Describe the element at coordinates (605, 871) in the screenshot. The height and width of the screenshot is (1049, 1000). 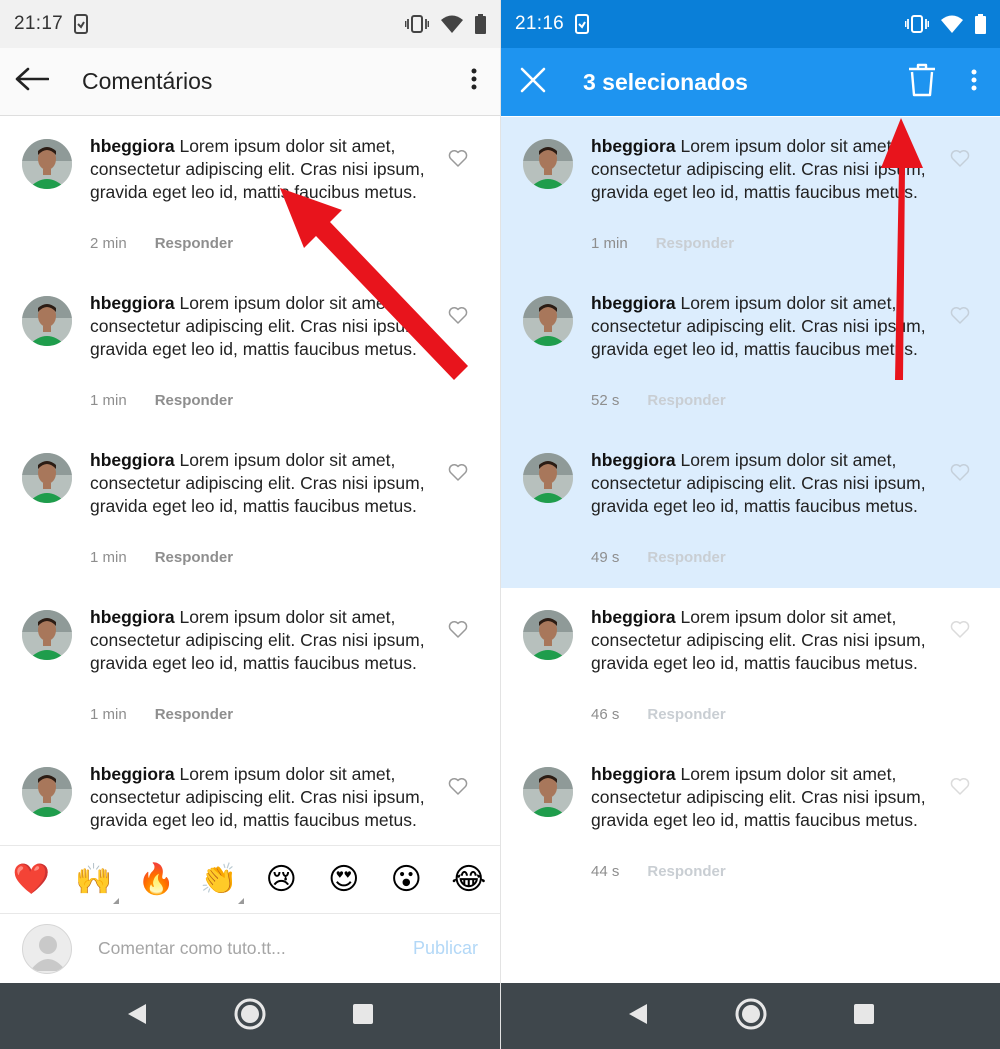
I see `comment-time: 44 s` at that location.